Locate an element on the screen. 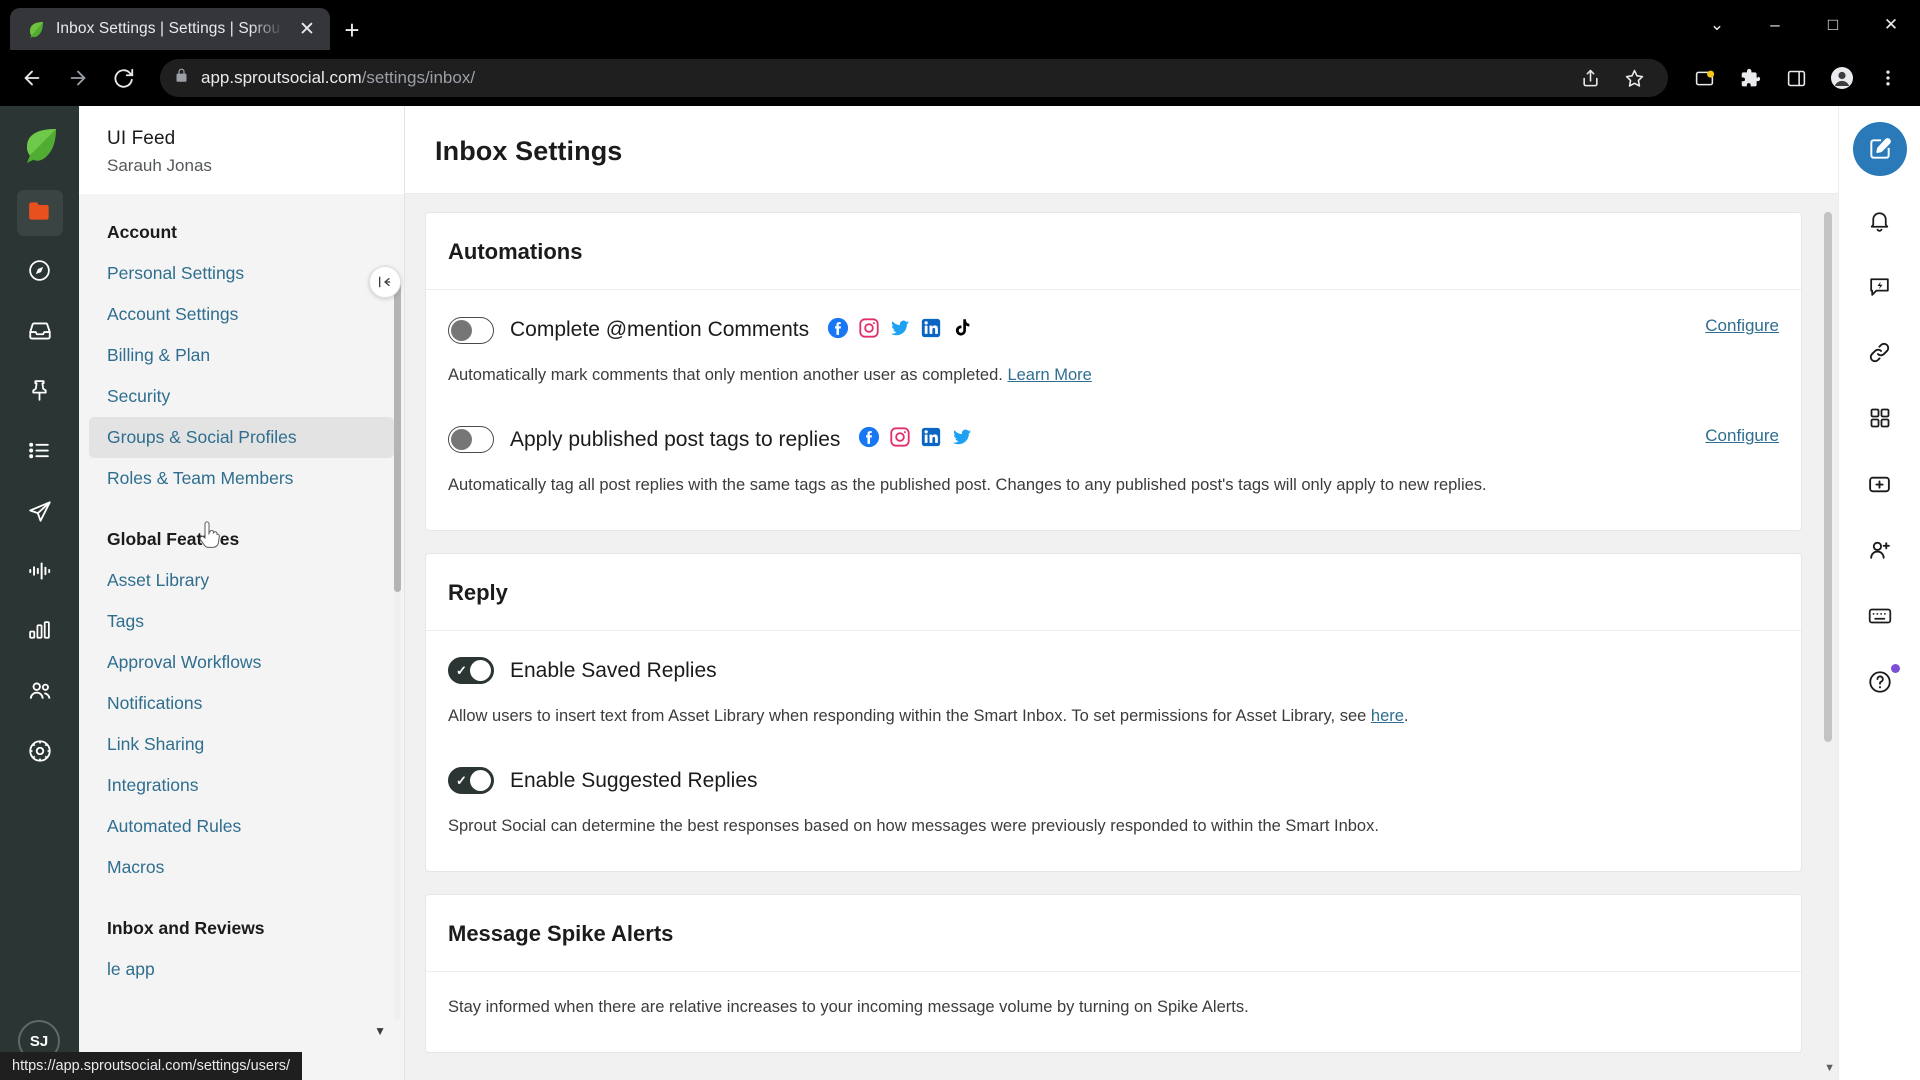 Image resolution: width=1920 pixels, height=1080 pixels. description-suffix: . is located at coordinates (1406, 715).